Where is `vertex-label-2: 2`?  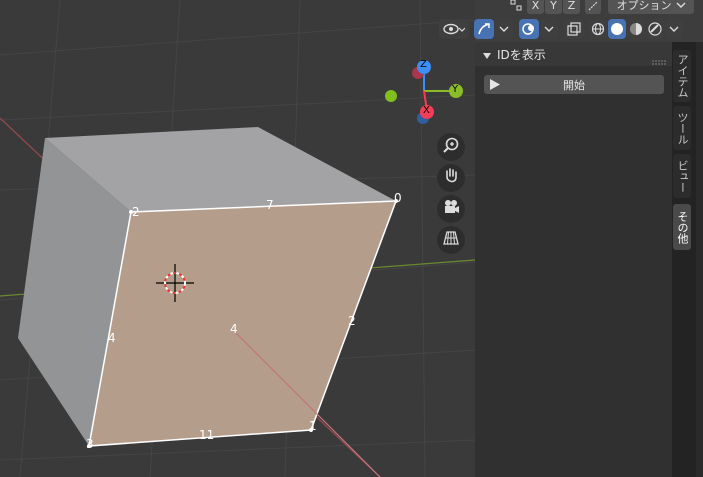
vertex-label-2: 2 is located at coordinates (136, 212).